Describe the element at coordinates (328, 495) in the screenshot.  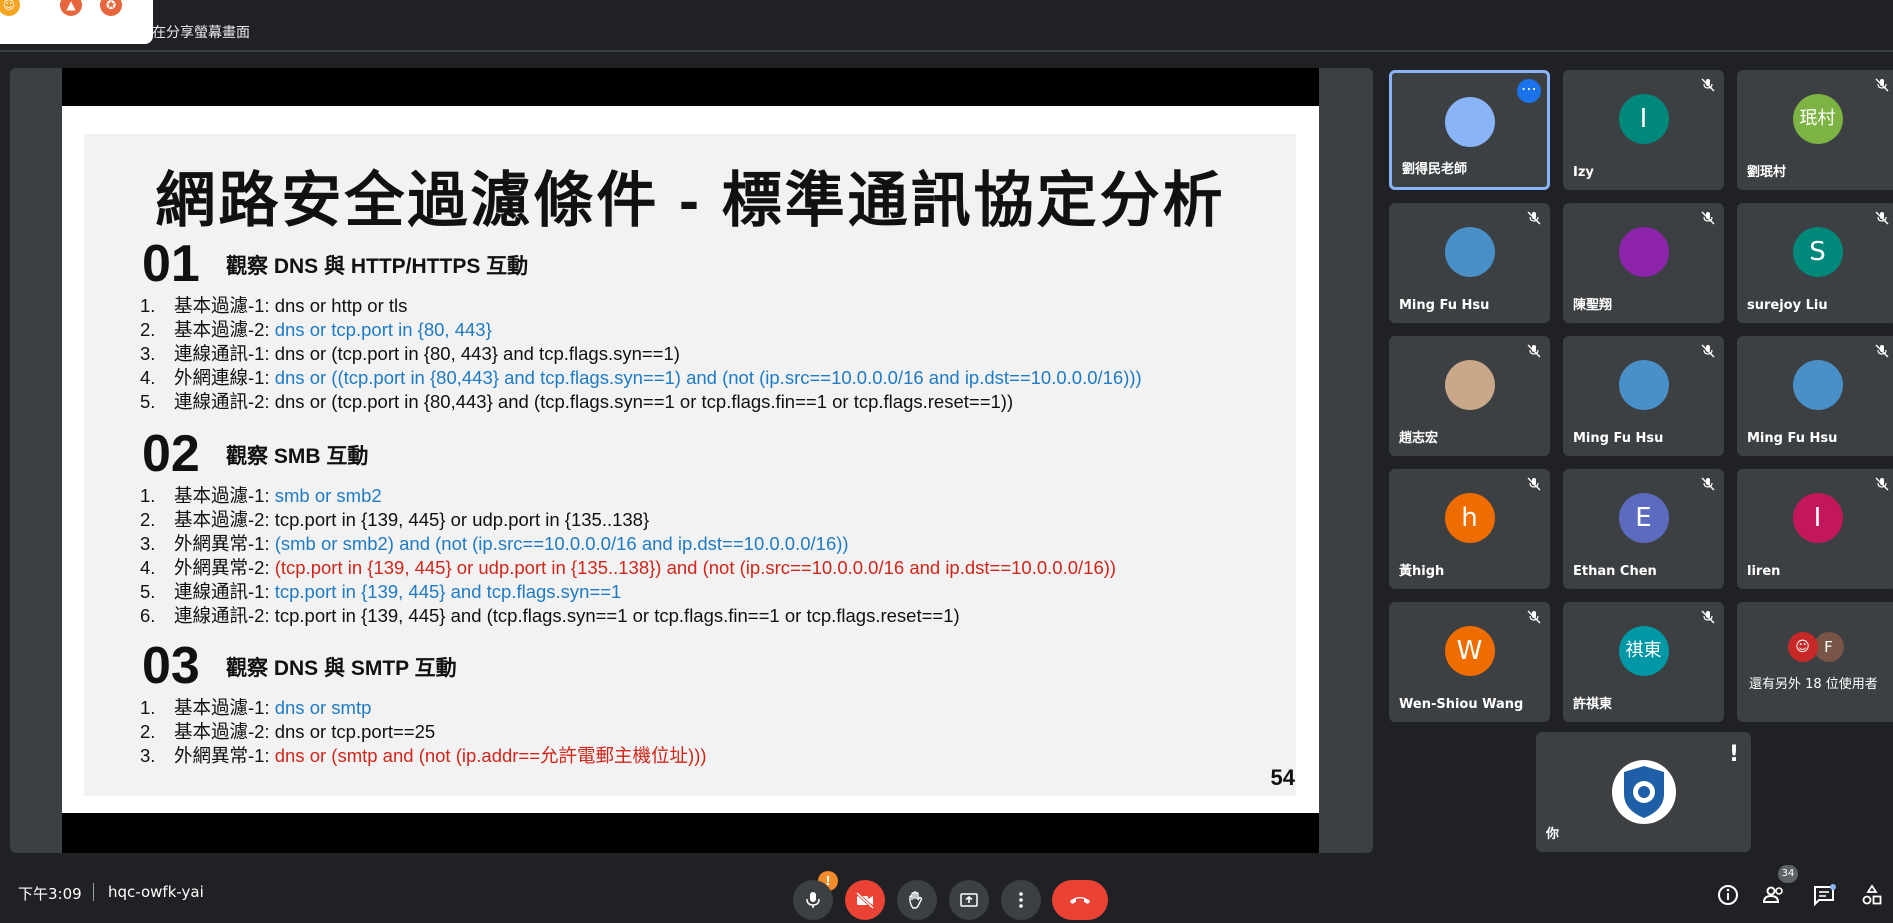
I see `filter-expression: smb or smb2` at that location.